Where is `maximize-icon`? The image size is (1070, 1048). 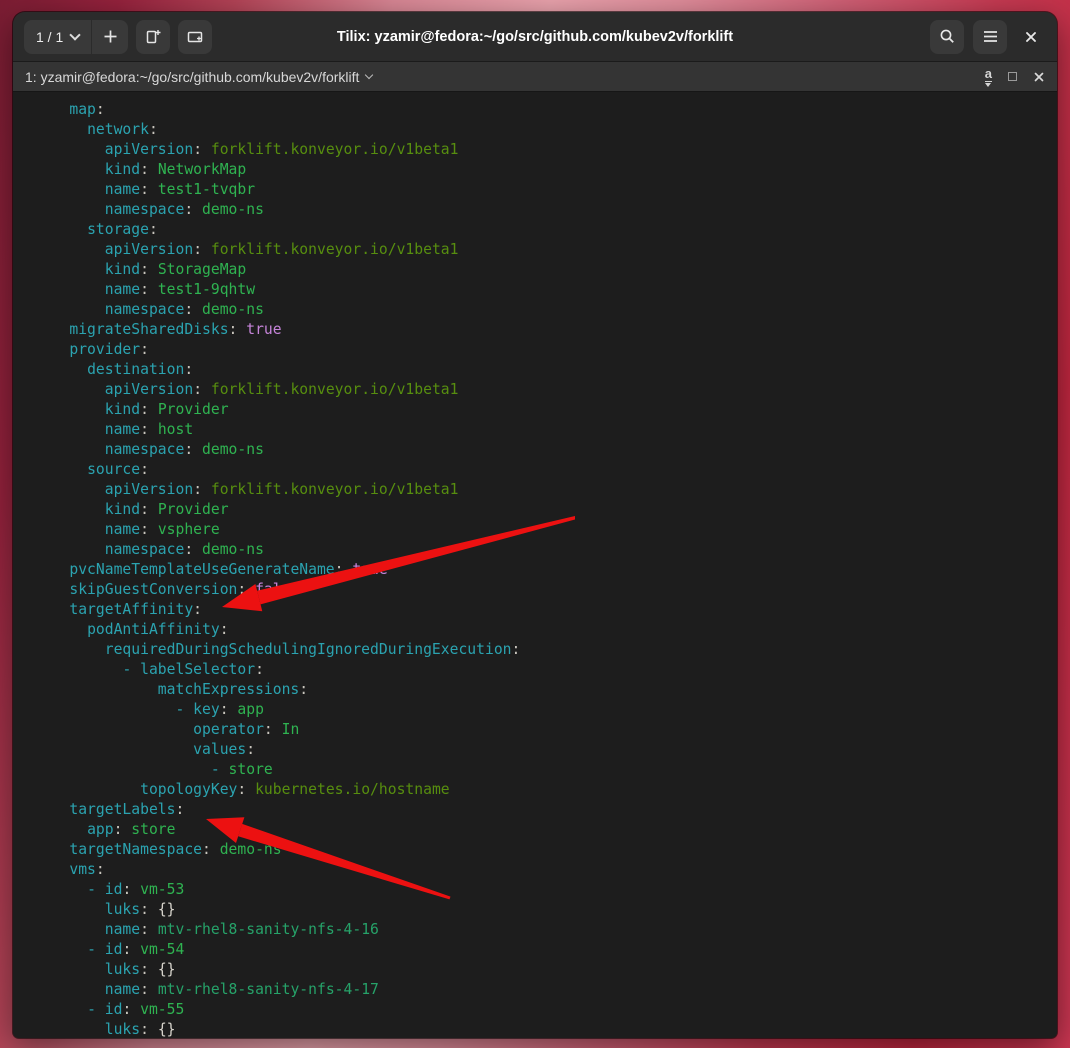
maximize-icon is located at coordinates (1012, 76).